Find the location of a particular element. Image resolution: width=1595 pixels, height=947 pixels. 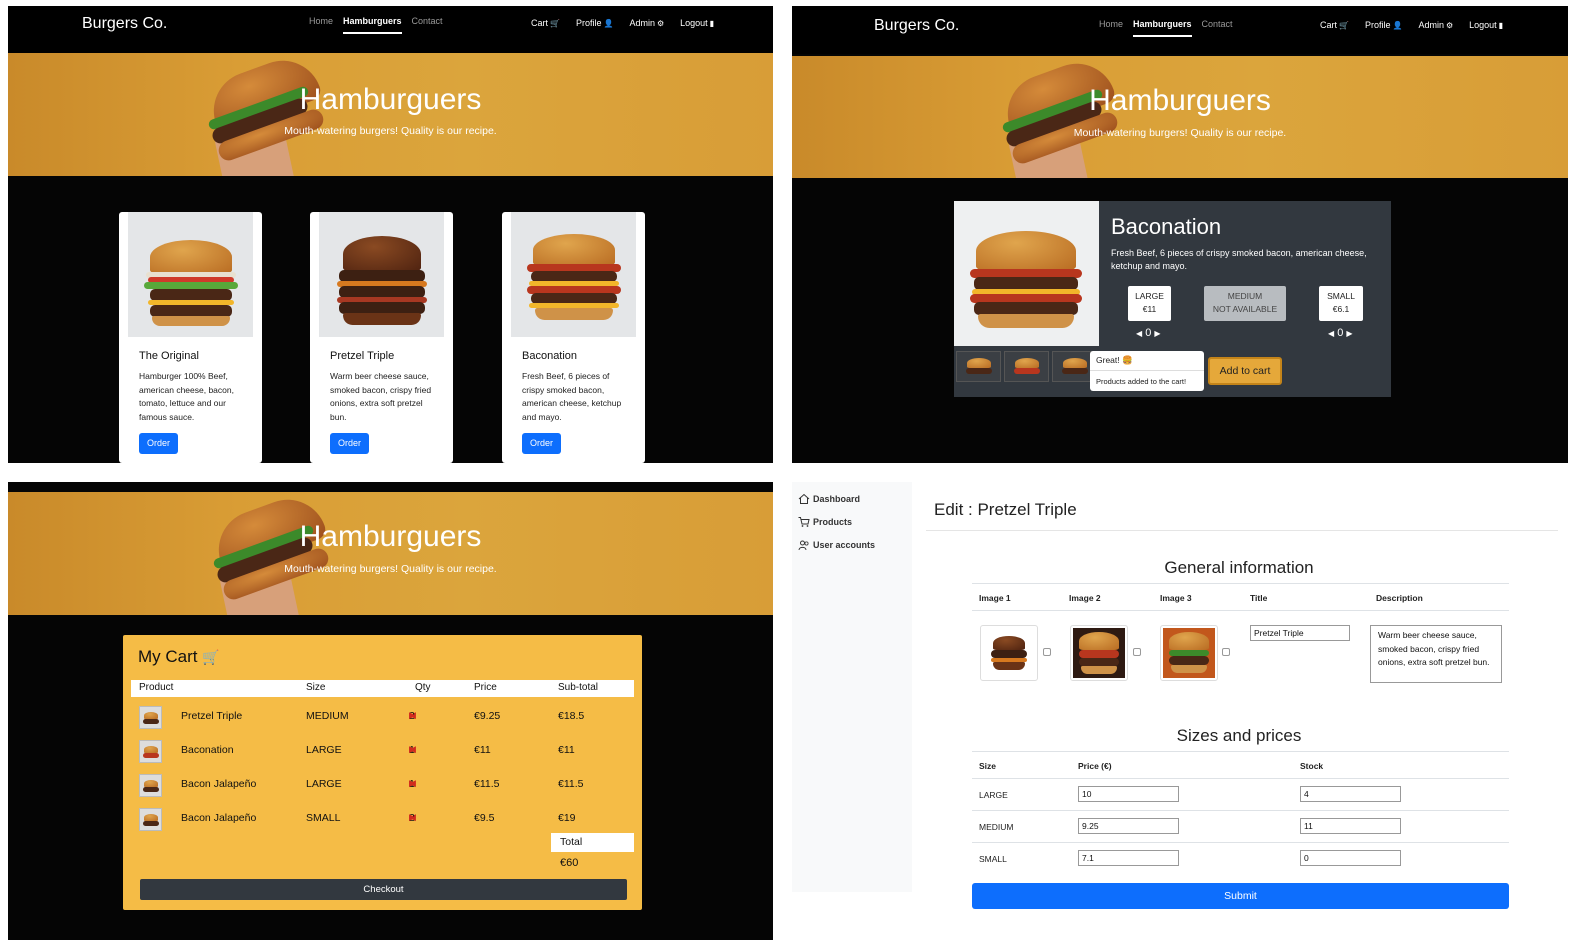

user-nav: Cart 🛒 Profile 👤 Admin ⚙ Logout ▮ is located at coordinates (622, 23).